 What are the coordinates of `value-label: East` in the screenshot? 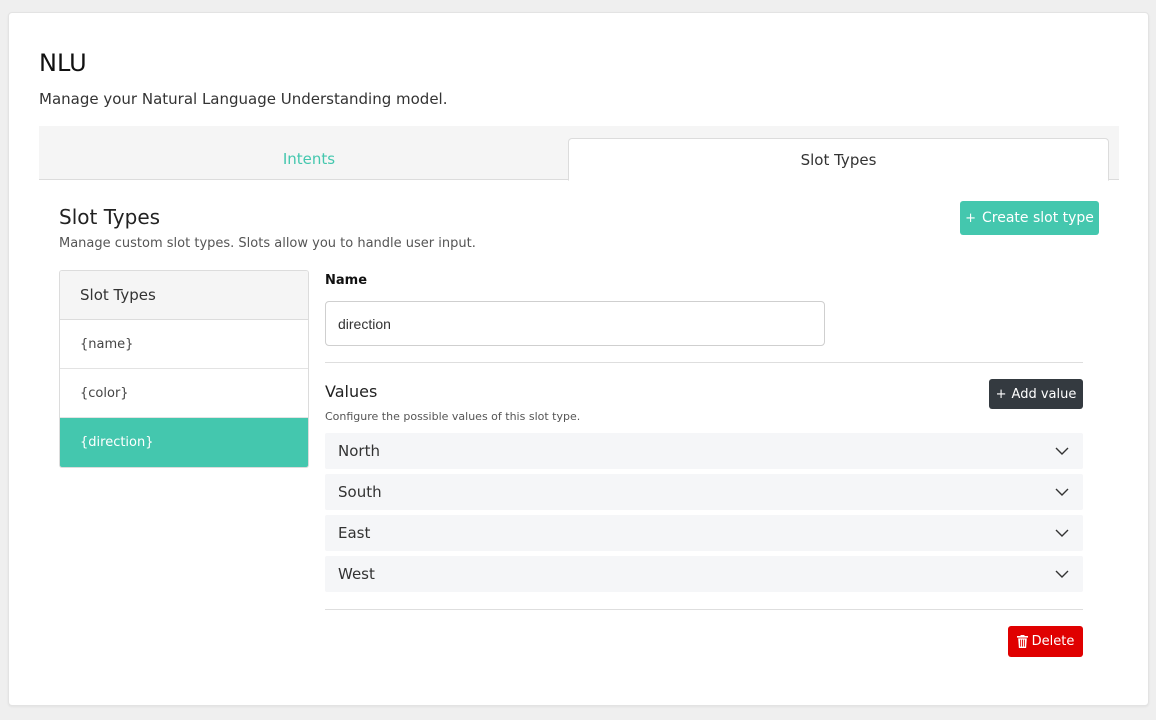 It's located at (354, 533).